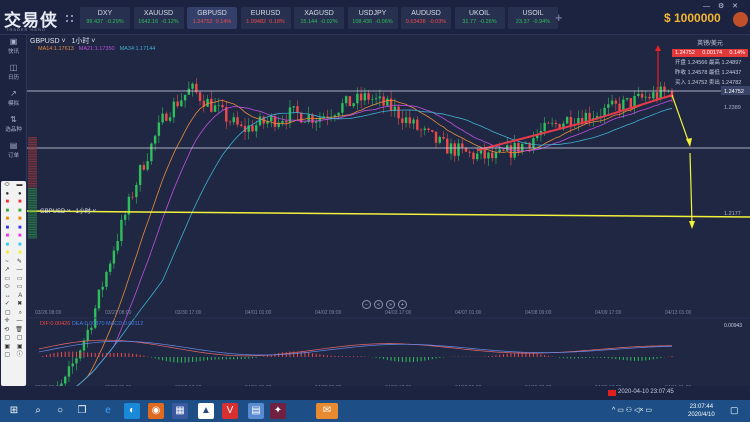  I want to click on ticker-usdjpy: USDJPY 108.436 -0.06%, so click(372, 18).